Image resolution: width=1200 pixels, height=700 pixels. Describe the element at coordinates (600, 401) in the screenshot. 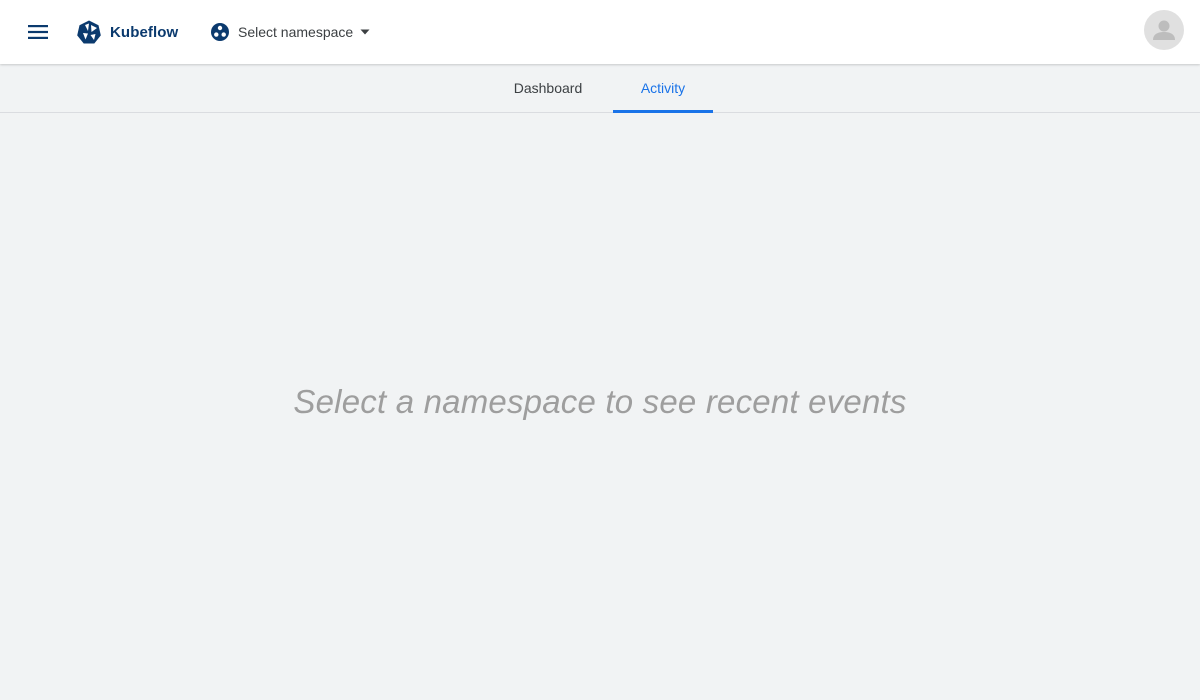

I see `empty-state-message: Select a namespace to see recent events` at that location.